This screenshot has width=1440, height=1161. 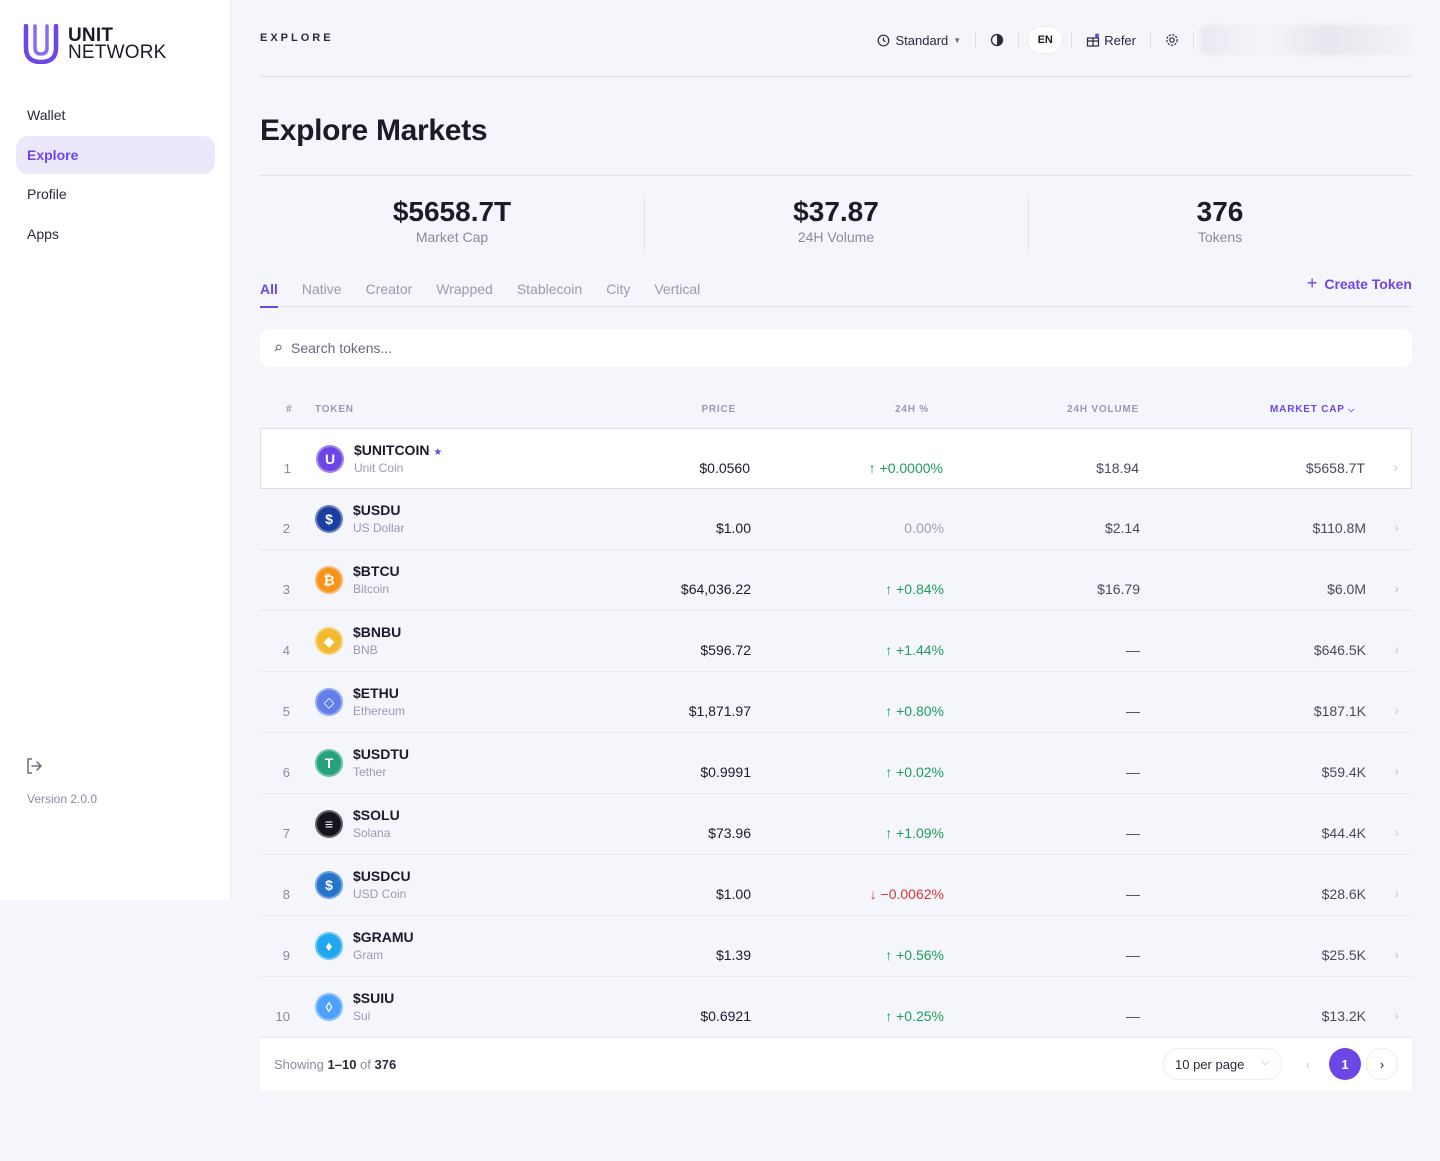 I want to click on theme-toggle-icon, so click(x=997, y=40).